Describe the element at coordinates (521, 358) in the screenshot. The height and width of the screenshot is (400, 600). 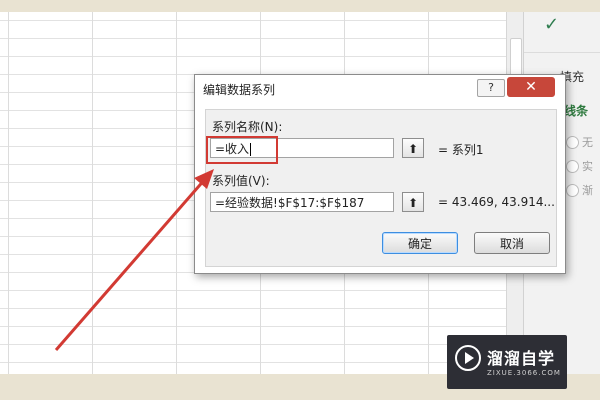
I see `watermark-name: 溜溜自学` at that location.